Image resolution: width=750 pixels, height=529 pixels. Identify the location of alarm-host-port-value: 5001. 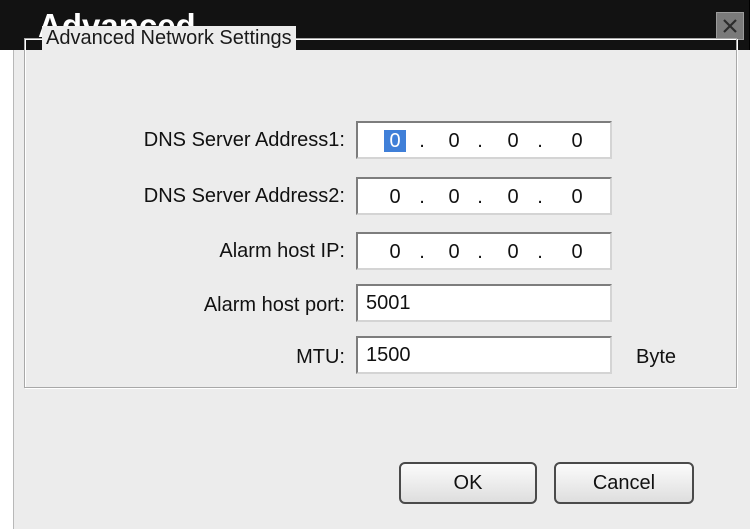
(388, 303).